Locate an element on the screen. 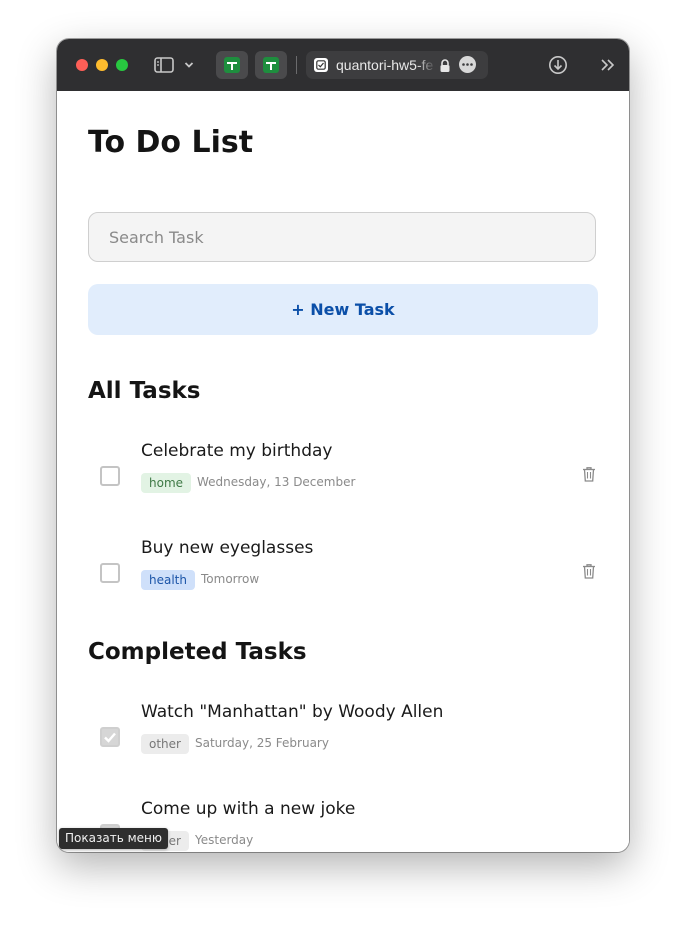 The height and width of the screenshot is (927, 686). more-icon is located at coordinates (467, 64).